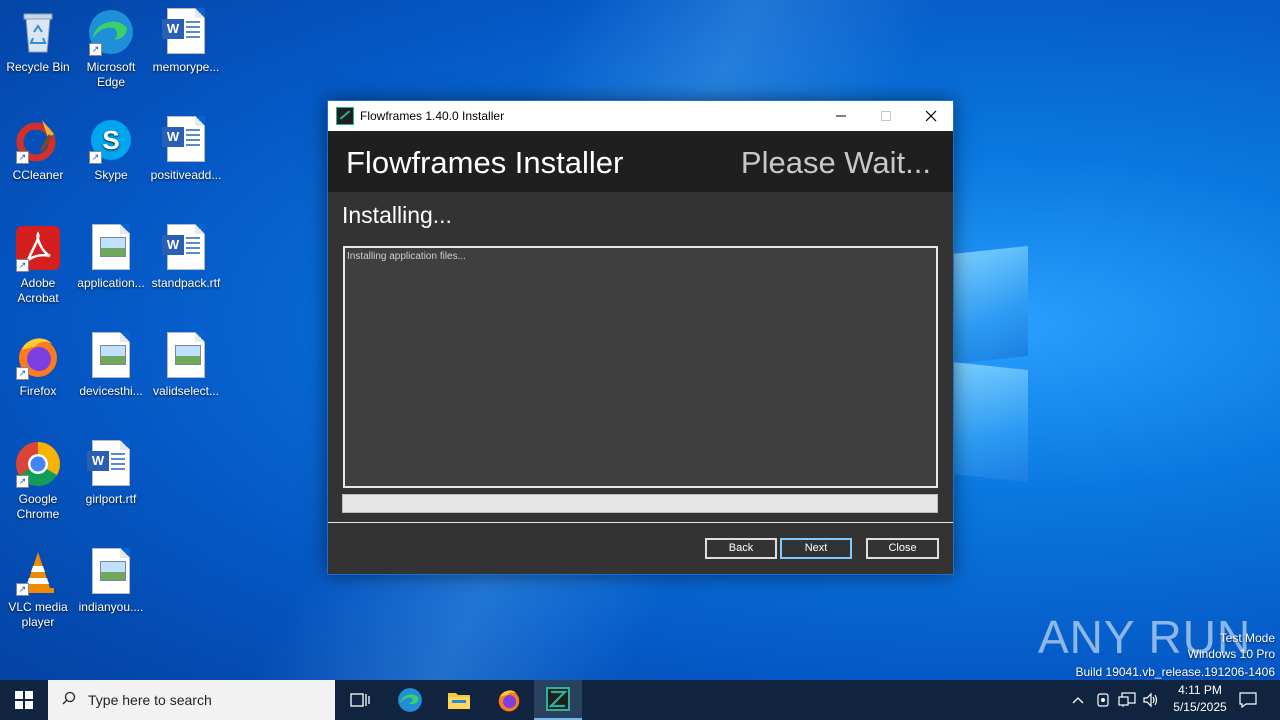  I want to click on start-button, so click(24, 700).